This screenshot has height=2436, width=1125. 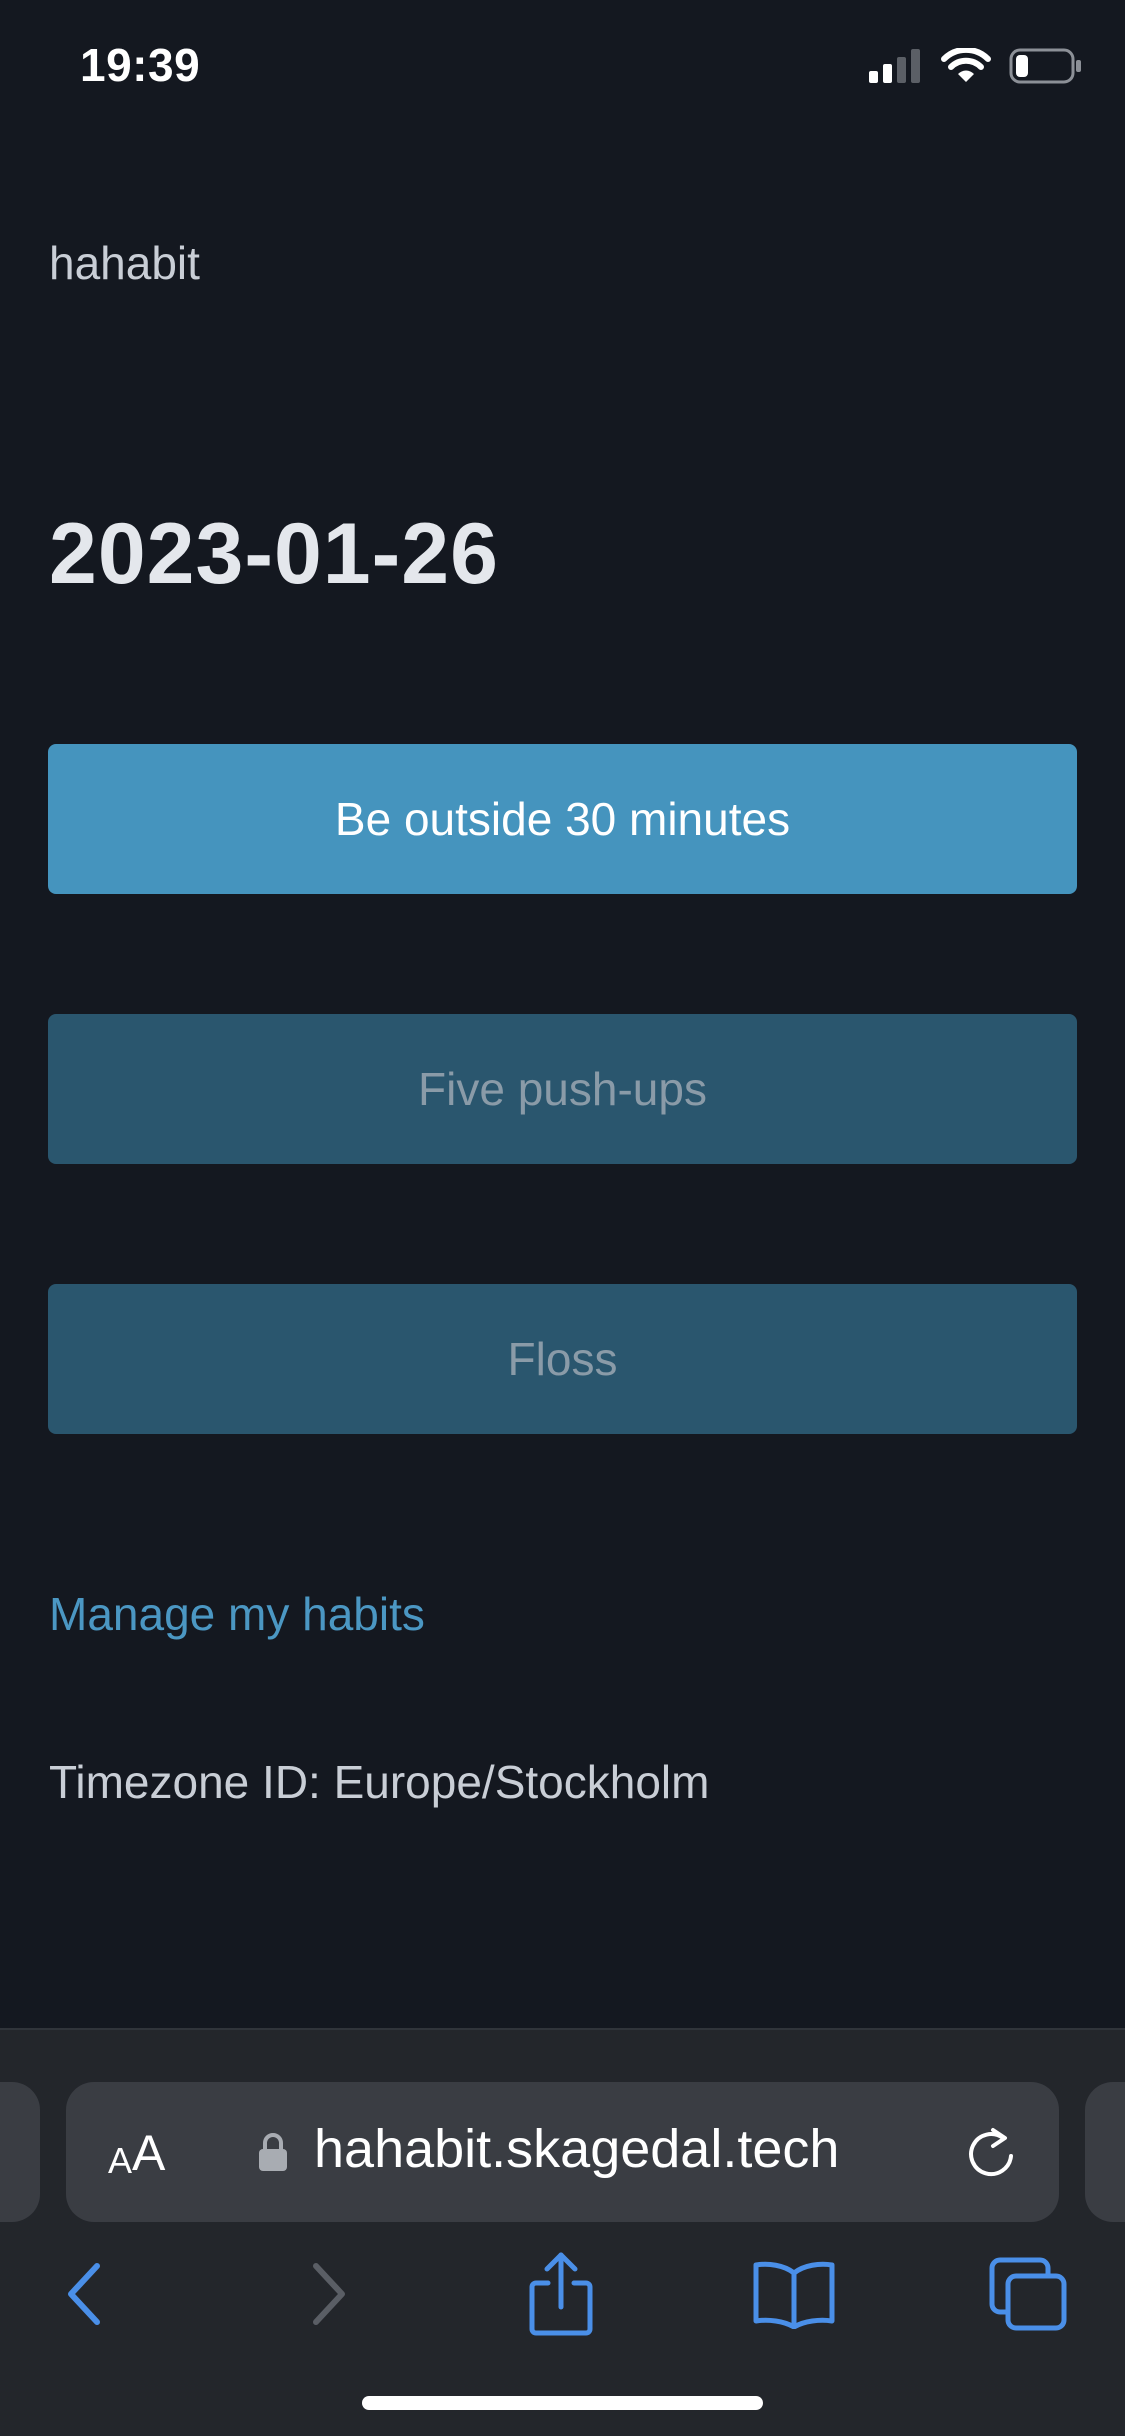 I want to click on habit-button-push-ups: Five push-ups, so click(x=562, y=1089).